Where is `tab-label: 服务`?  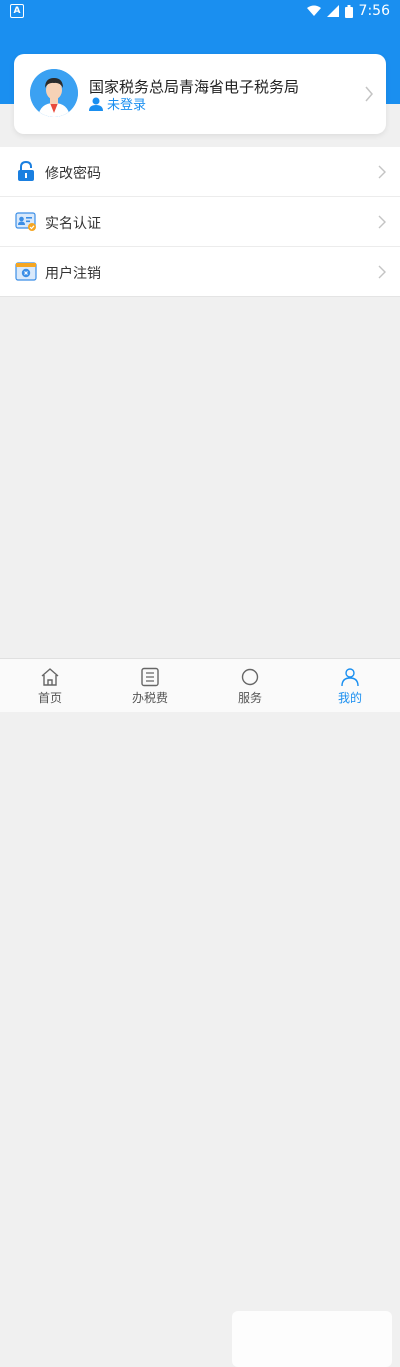
tab-label: 服务 is located at coordinates (249, 698).